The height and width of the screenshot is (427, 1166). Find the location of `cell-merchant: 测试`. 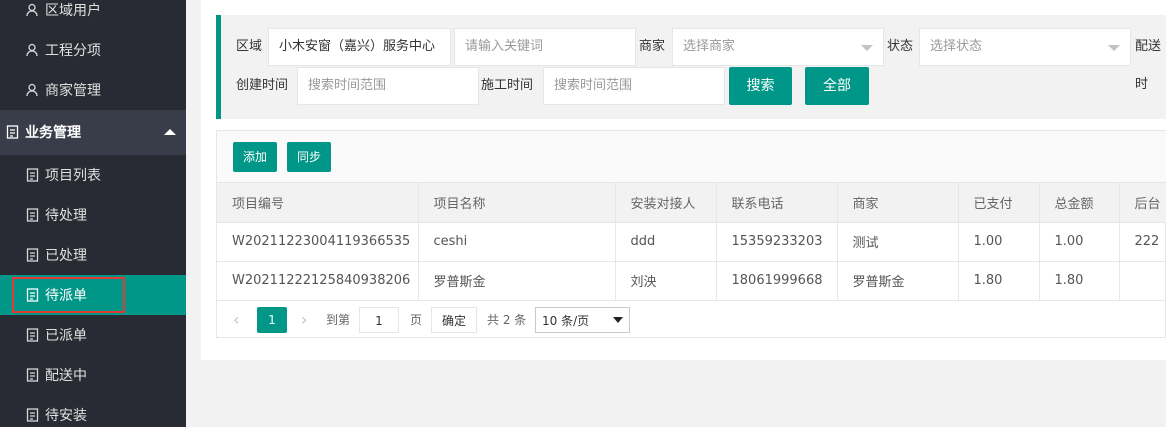

cell-merchant: 测试 is located at coordinates (898, 242).